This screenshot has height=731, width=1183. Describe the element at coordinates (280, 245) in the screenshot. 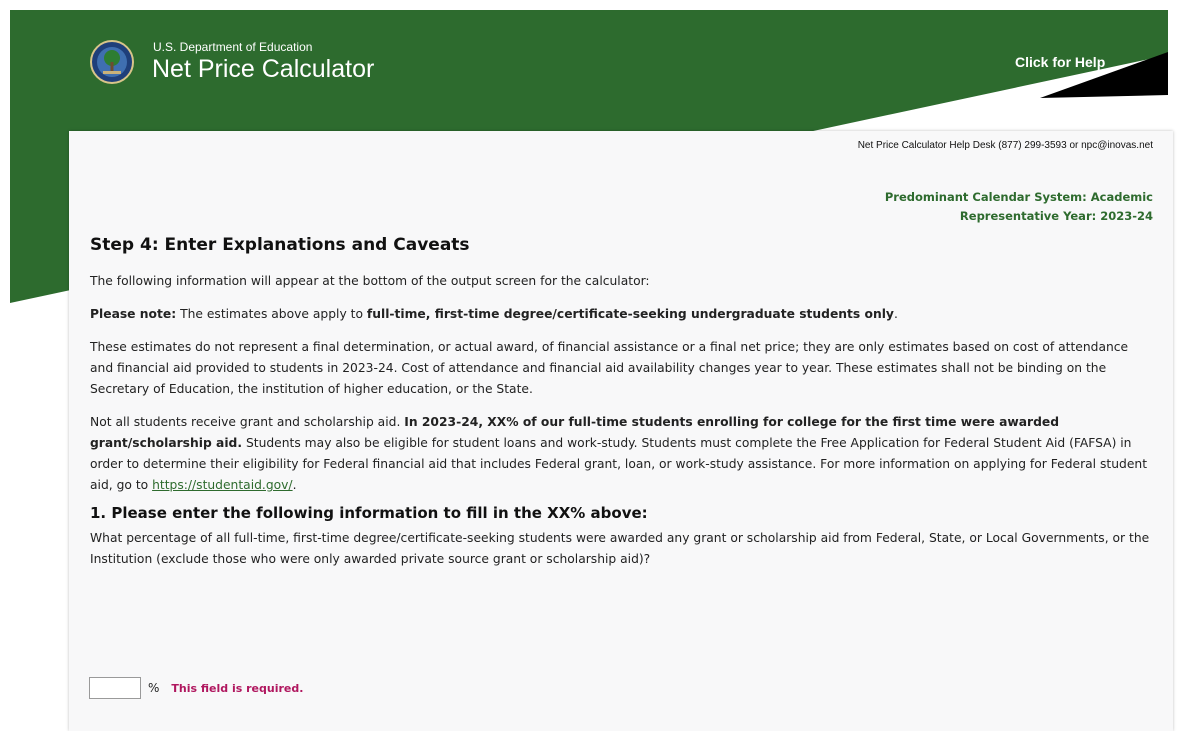

I see `step-title: Step 4: Enter Explanations and Caveats` at that location.